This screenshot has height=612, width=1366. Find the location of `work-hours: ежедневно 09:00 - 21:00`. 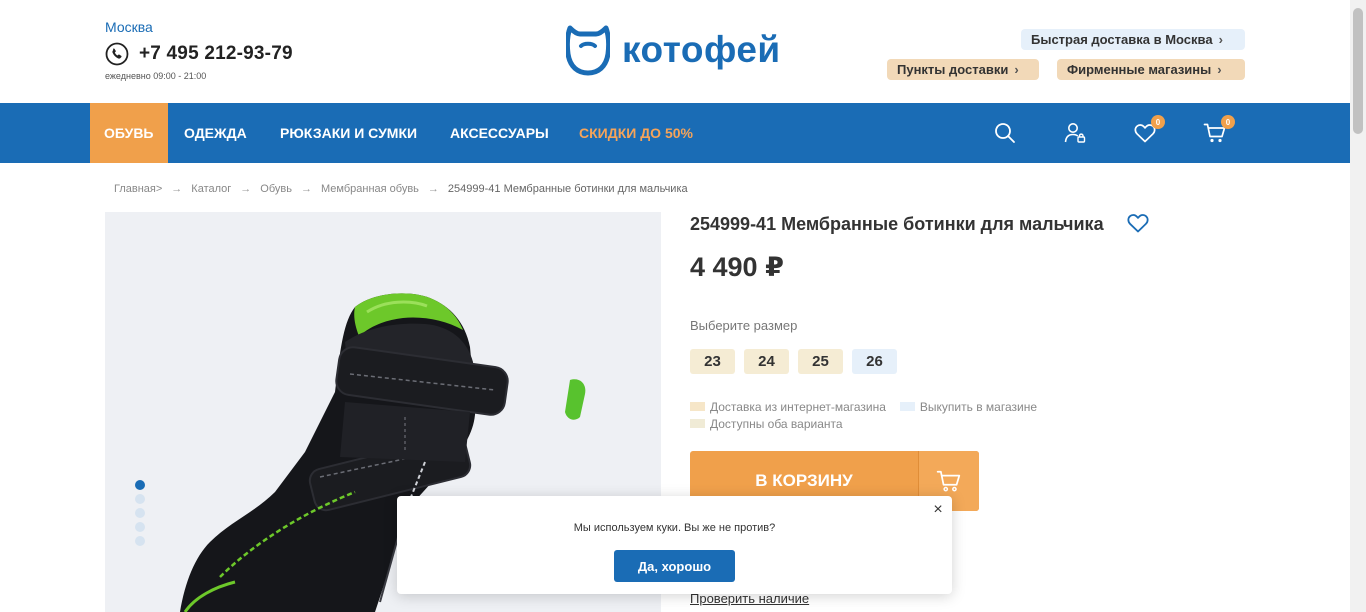

work-hours: ежедневно 09:00 - 21:00 is located at coordinates (156, 76).